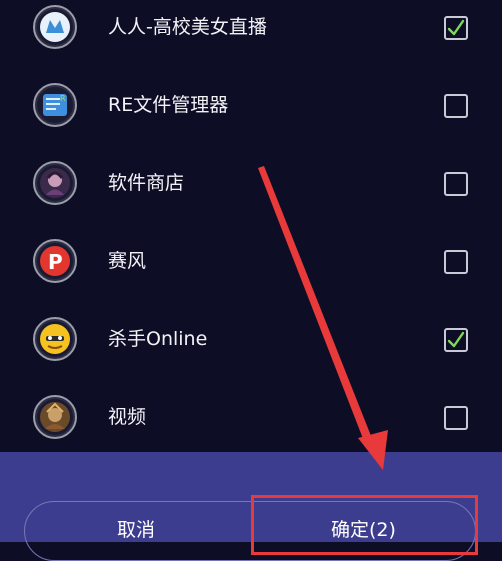  I want to click on re-file-manager-icon: R, so click(55, 105).